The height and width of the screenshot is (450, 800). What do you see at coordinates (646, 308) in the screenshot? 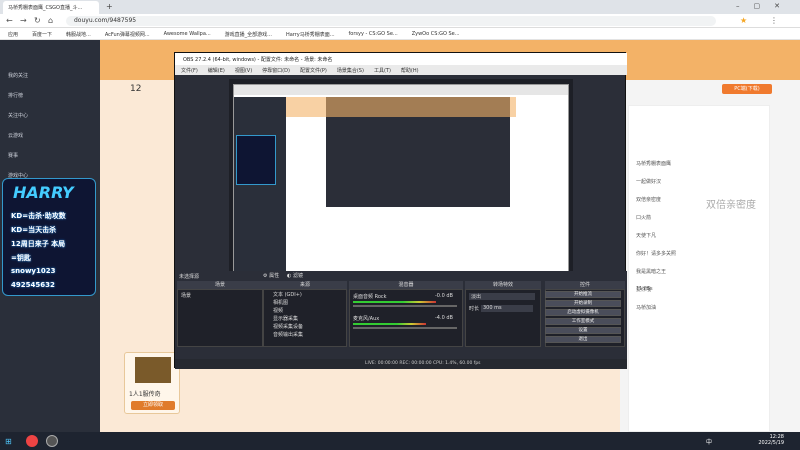
I see `chat-row: 马桥加油` at bounding box center [646, 308].